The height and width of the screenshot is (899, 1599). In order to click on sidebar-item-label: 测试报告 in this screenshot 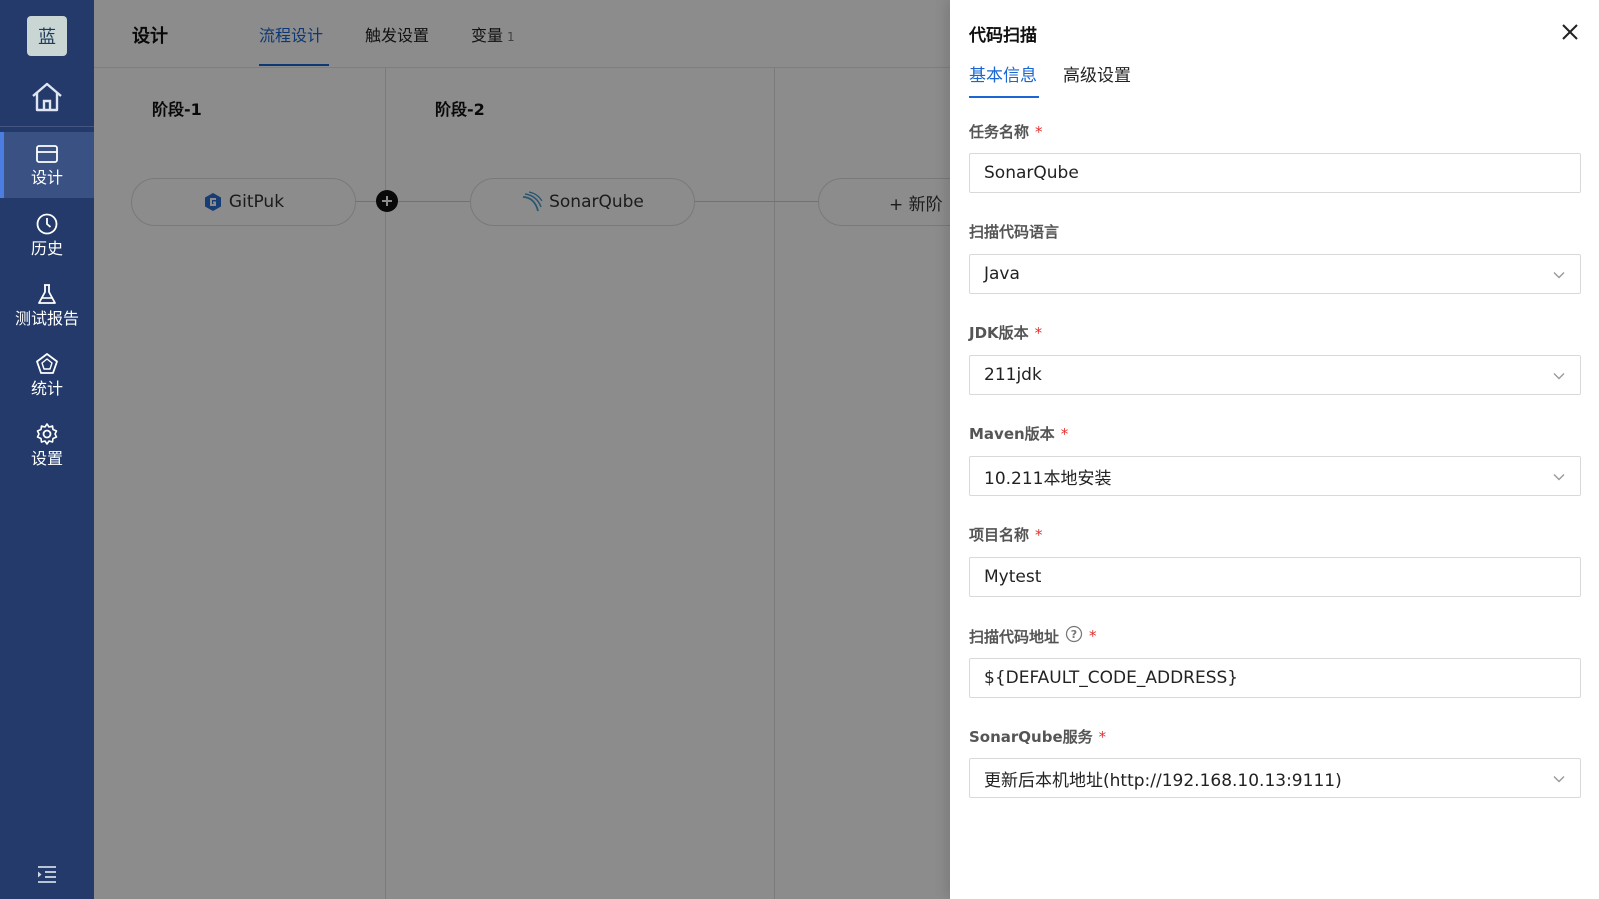, I will do `click(46, 318)`.